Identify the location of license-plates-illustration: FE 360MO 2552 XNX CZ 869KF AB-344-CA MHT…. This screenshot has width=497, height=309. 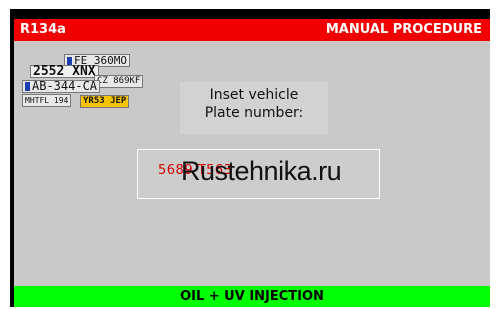
(83, 83).